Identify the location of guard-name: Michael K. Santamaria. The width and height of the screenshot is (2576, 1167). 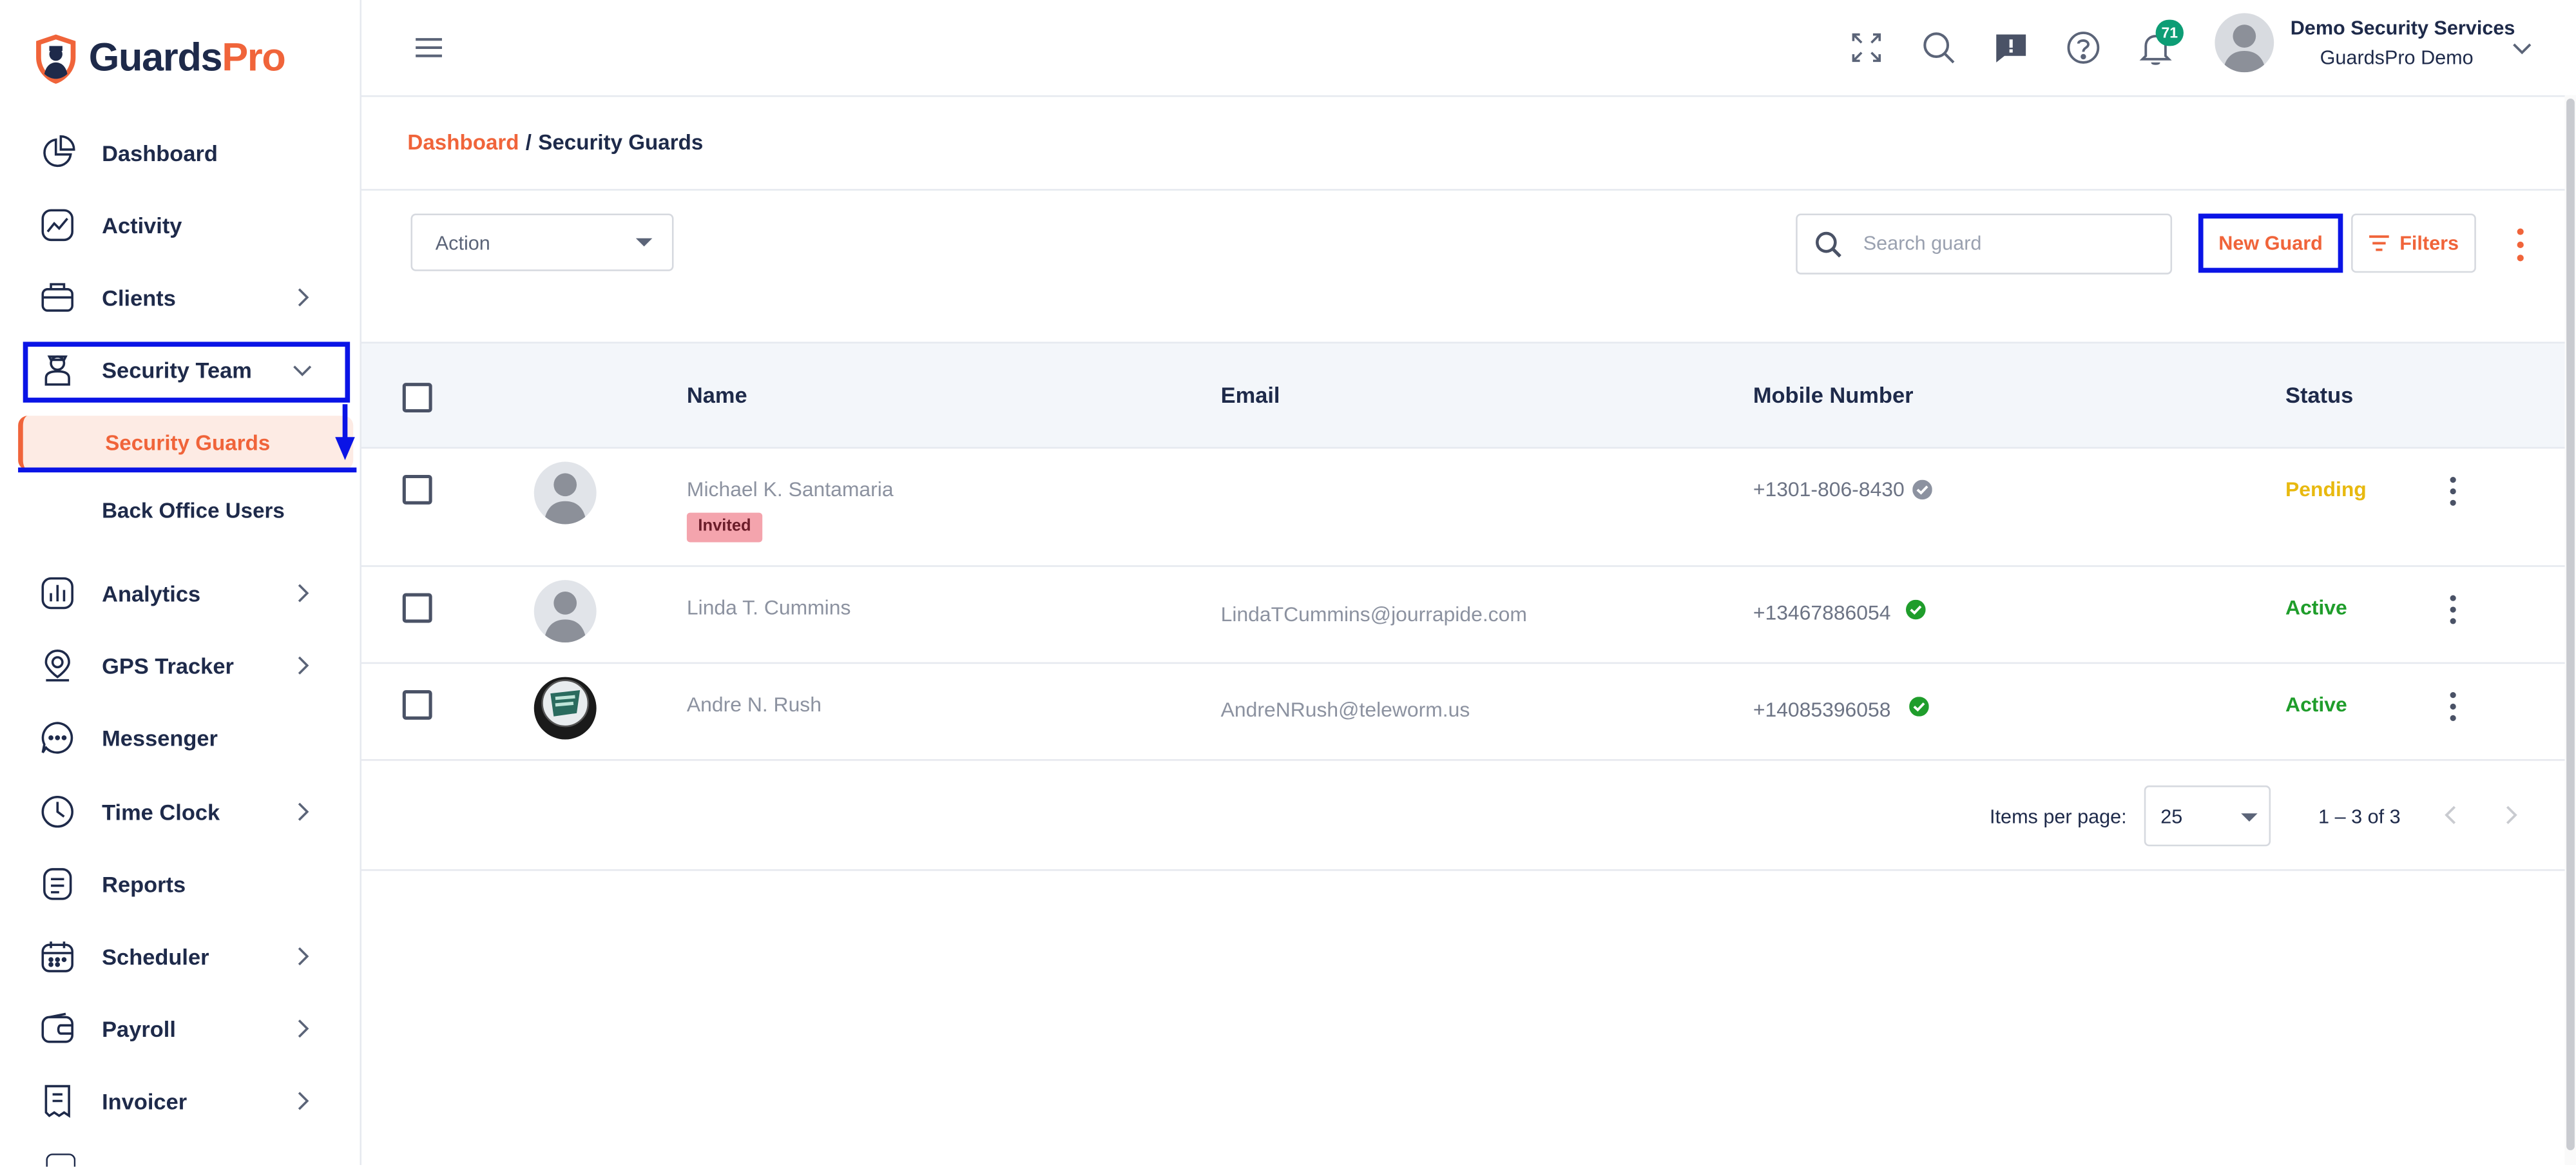
(791, 489).